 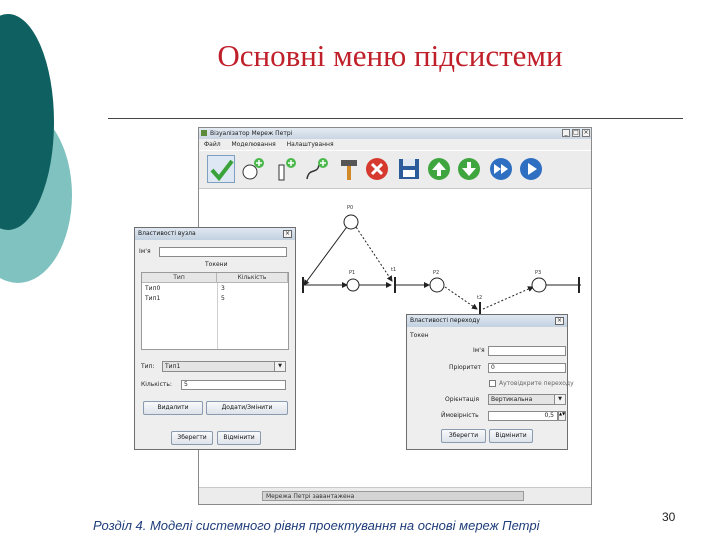 I want to click on status-bar: Мережа Петрі завантажена, so click(x=395, y=495).